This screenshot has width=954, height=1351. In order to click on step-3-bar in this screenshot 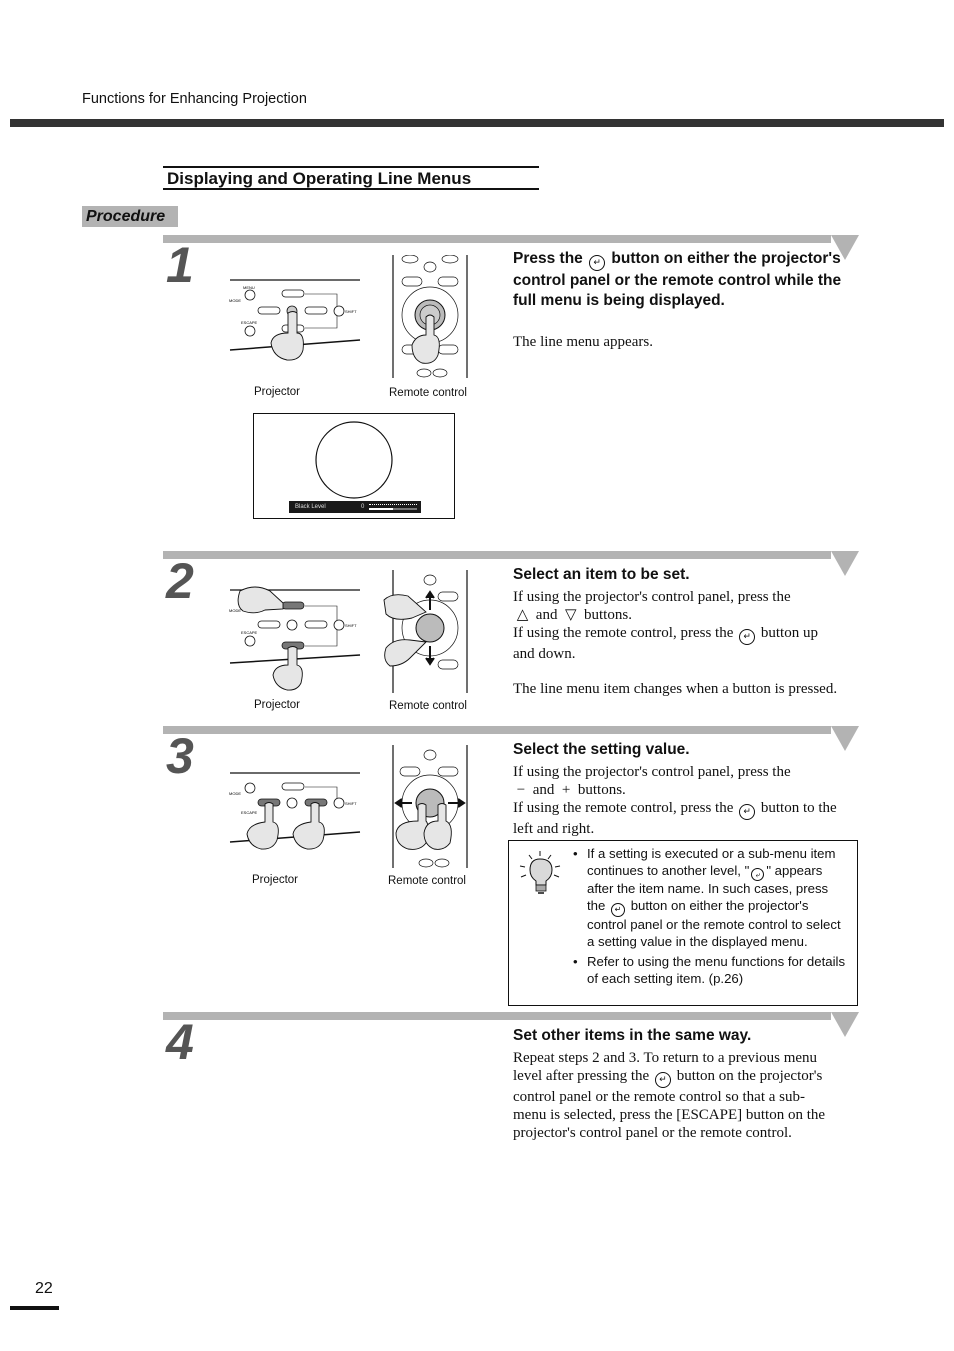, I will do `click(497, 730)`.